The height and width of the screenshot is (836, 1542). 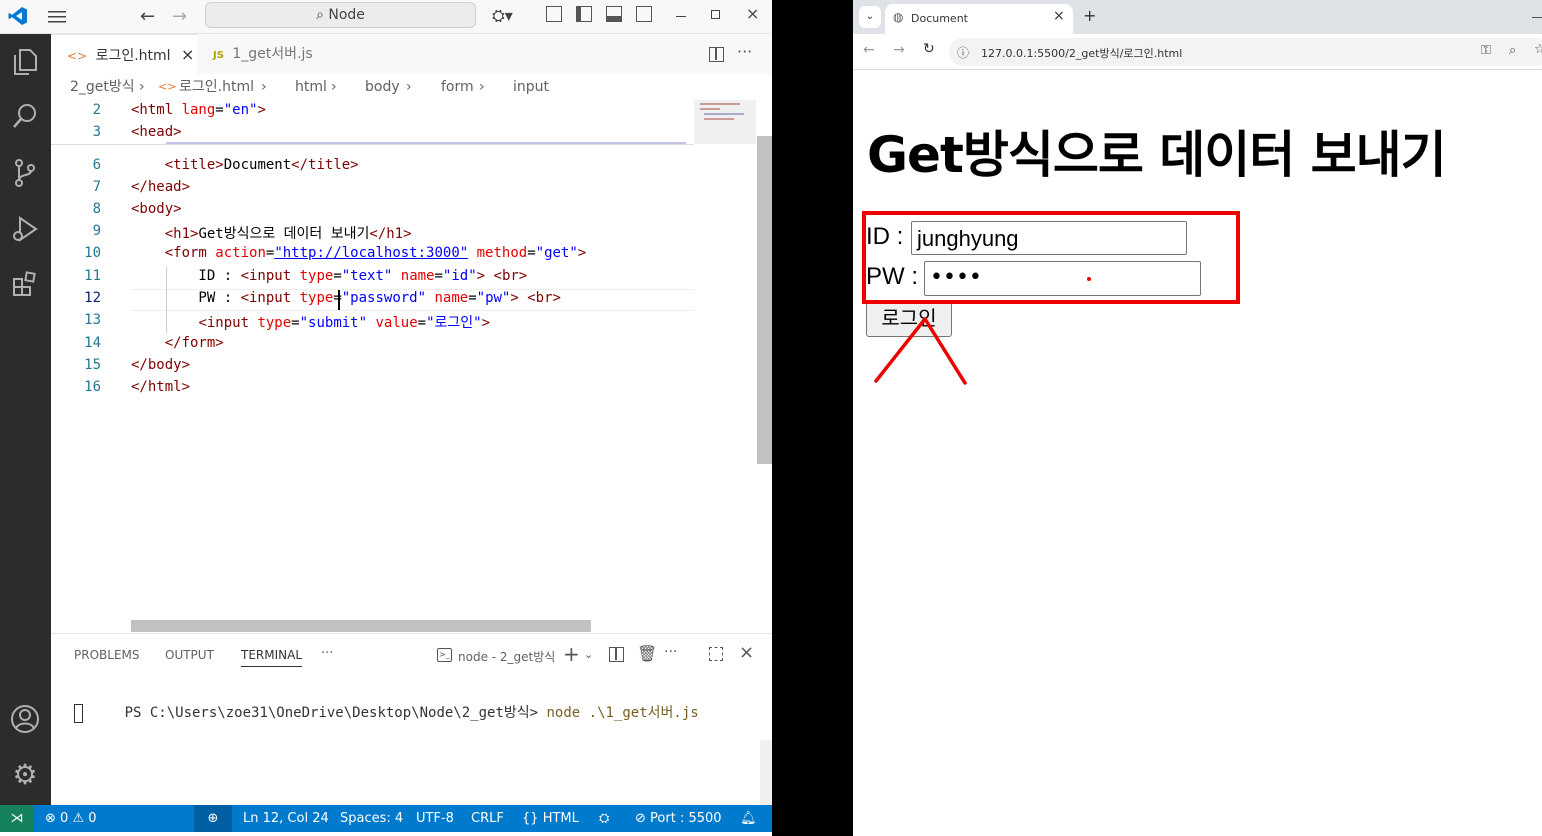 I want to click on code-token: "text", so click(x=367, y=276).